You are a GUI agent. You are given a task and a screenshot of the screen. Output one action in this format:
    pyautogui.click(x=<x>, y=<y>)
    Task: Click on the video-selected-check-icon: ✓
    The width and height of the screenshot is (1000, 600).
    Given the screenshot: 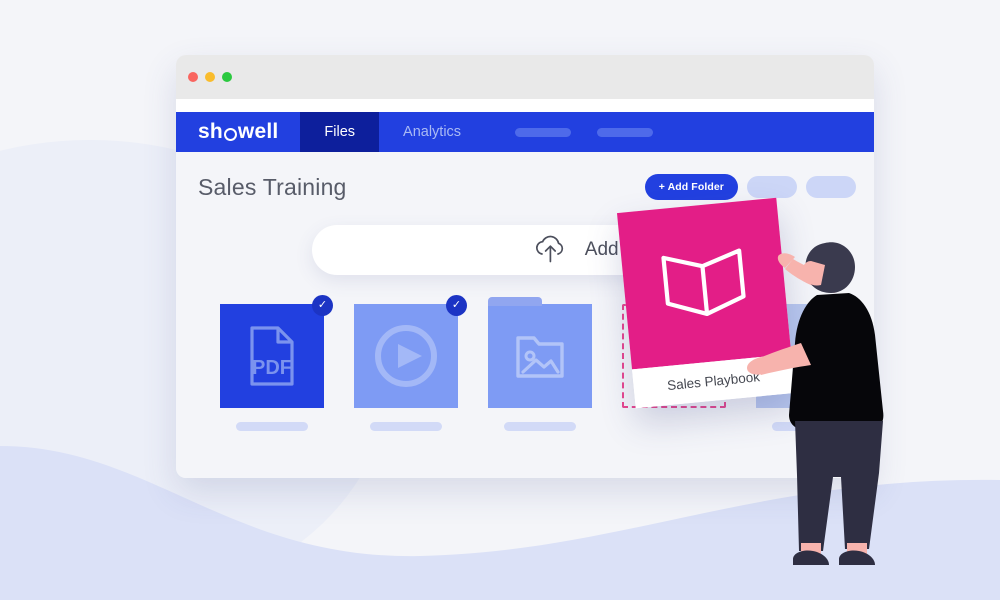 What is the action you would take?
    pyautogui.click(x=456, y=305)
    